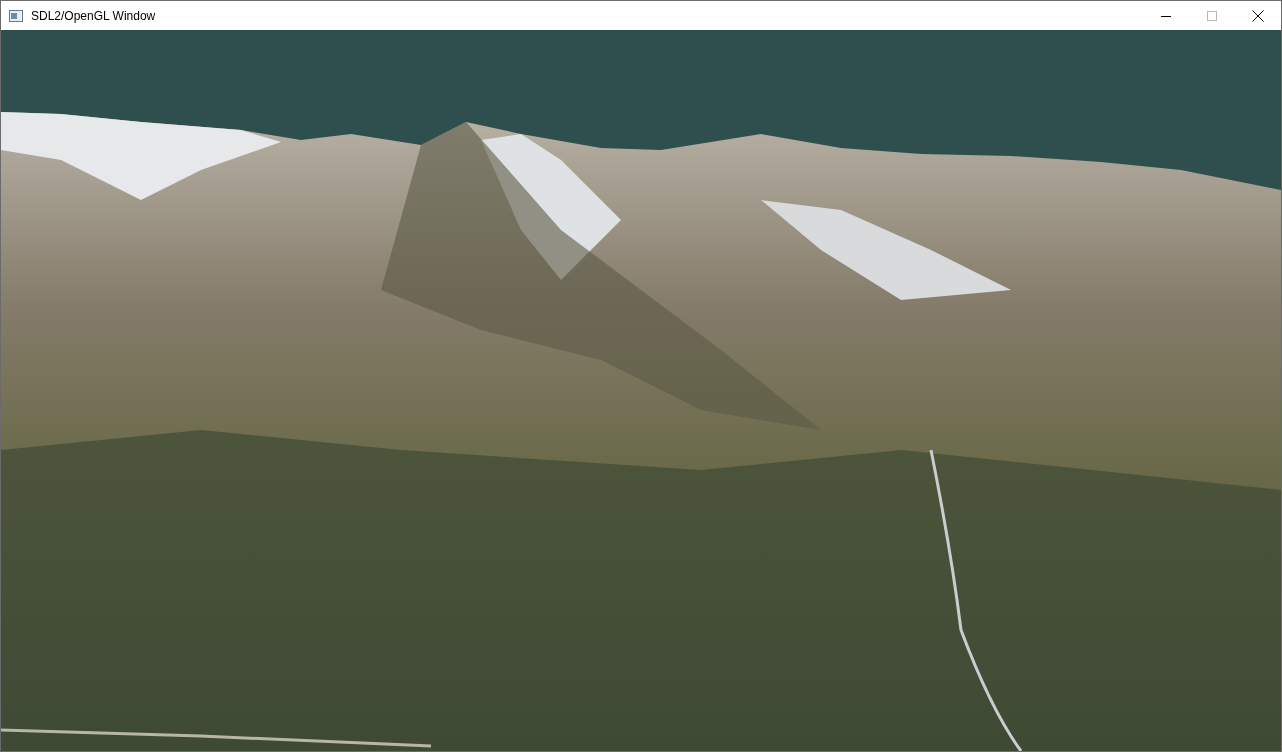 Image resolution: width=1282 pixels, height=752 pixels. What do you see at coordinates (1258, 15) in the screenshot?
I see `close-icon` at bounding box center [1258, 15].